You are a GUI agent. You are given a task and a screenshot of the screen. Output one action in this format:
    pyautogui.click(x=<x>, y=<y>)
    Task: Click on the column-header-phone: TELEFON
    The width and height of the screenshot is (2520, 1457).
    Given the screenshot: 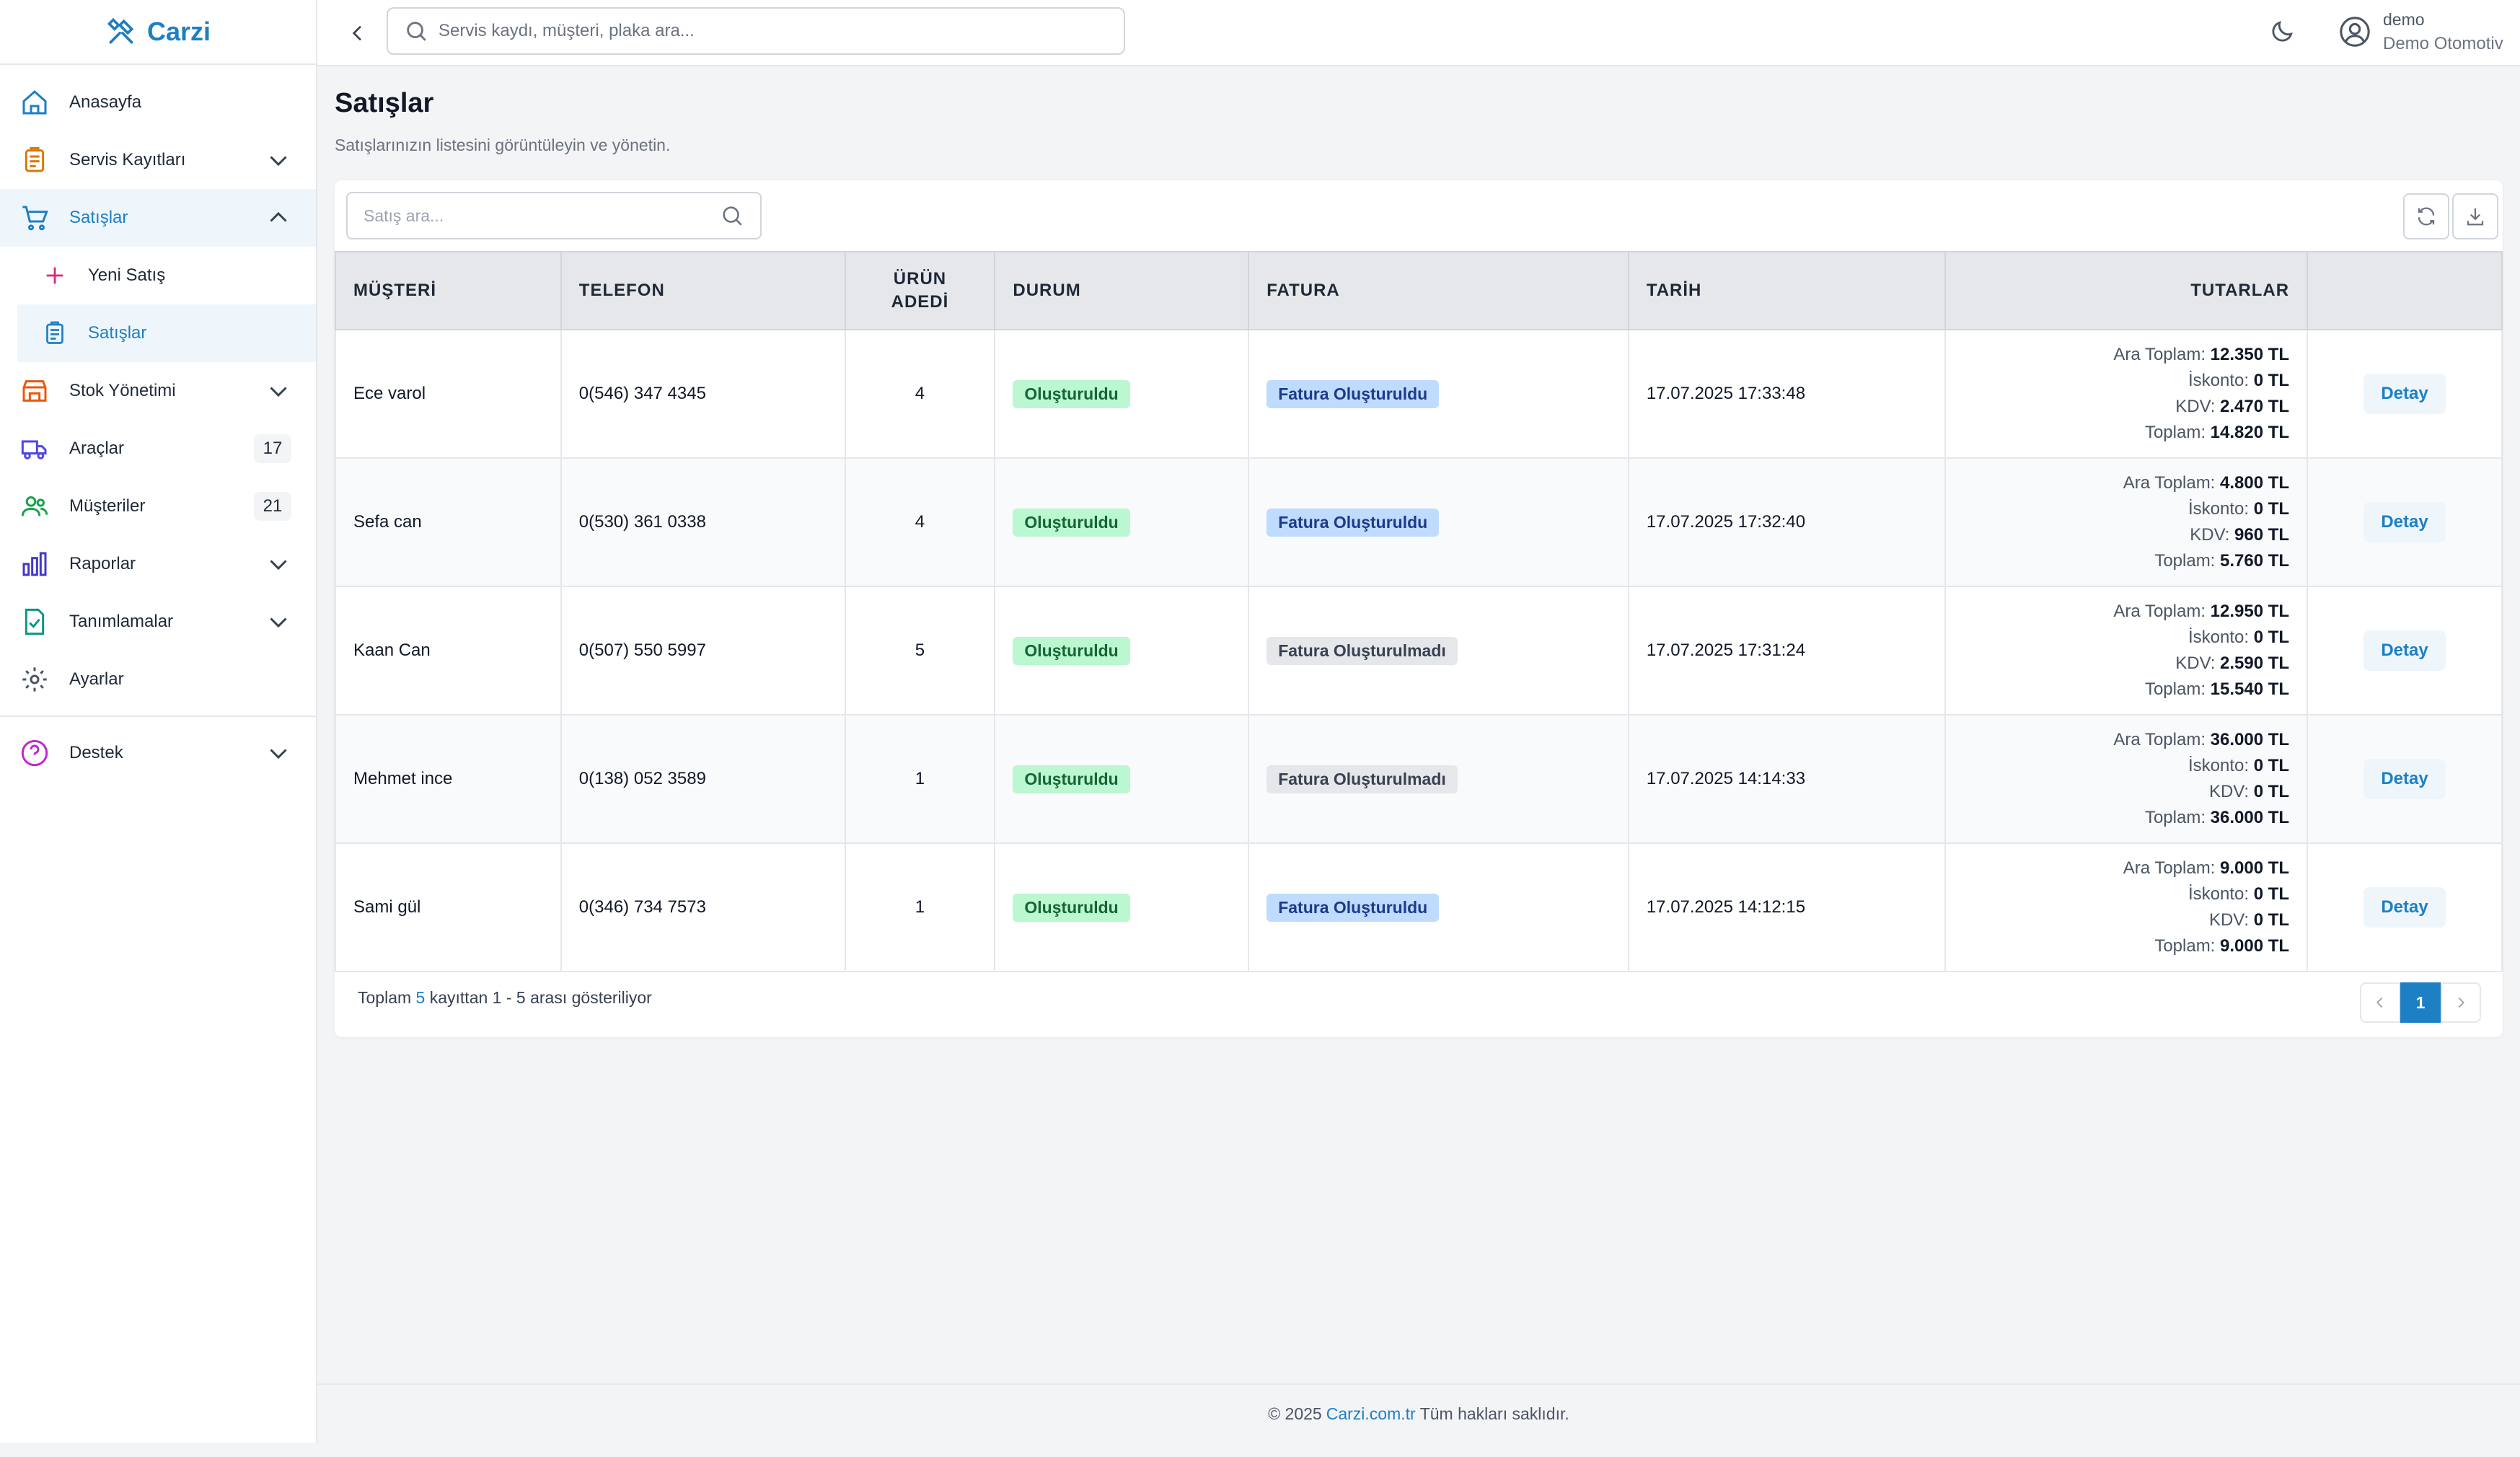 What is the action you would take?
    pyautogui.click(x=703, y=290)
    